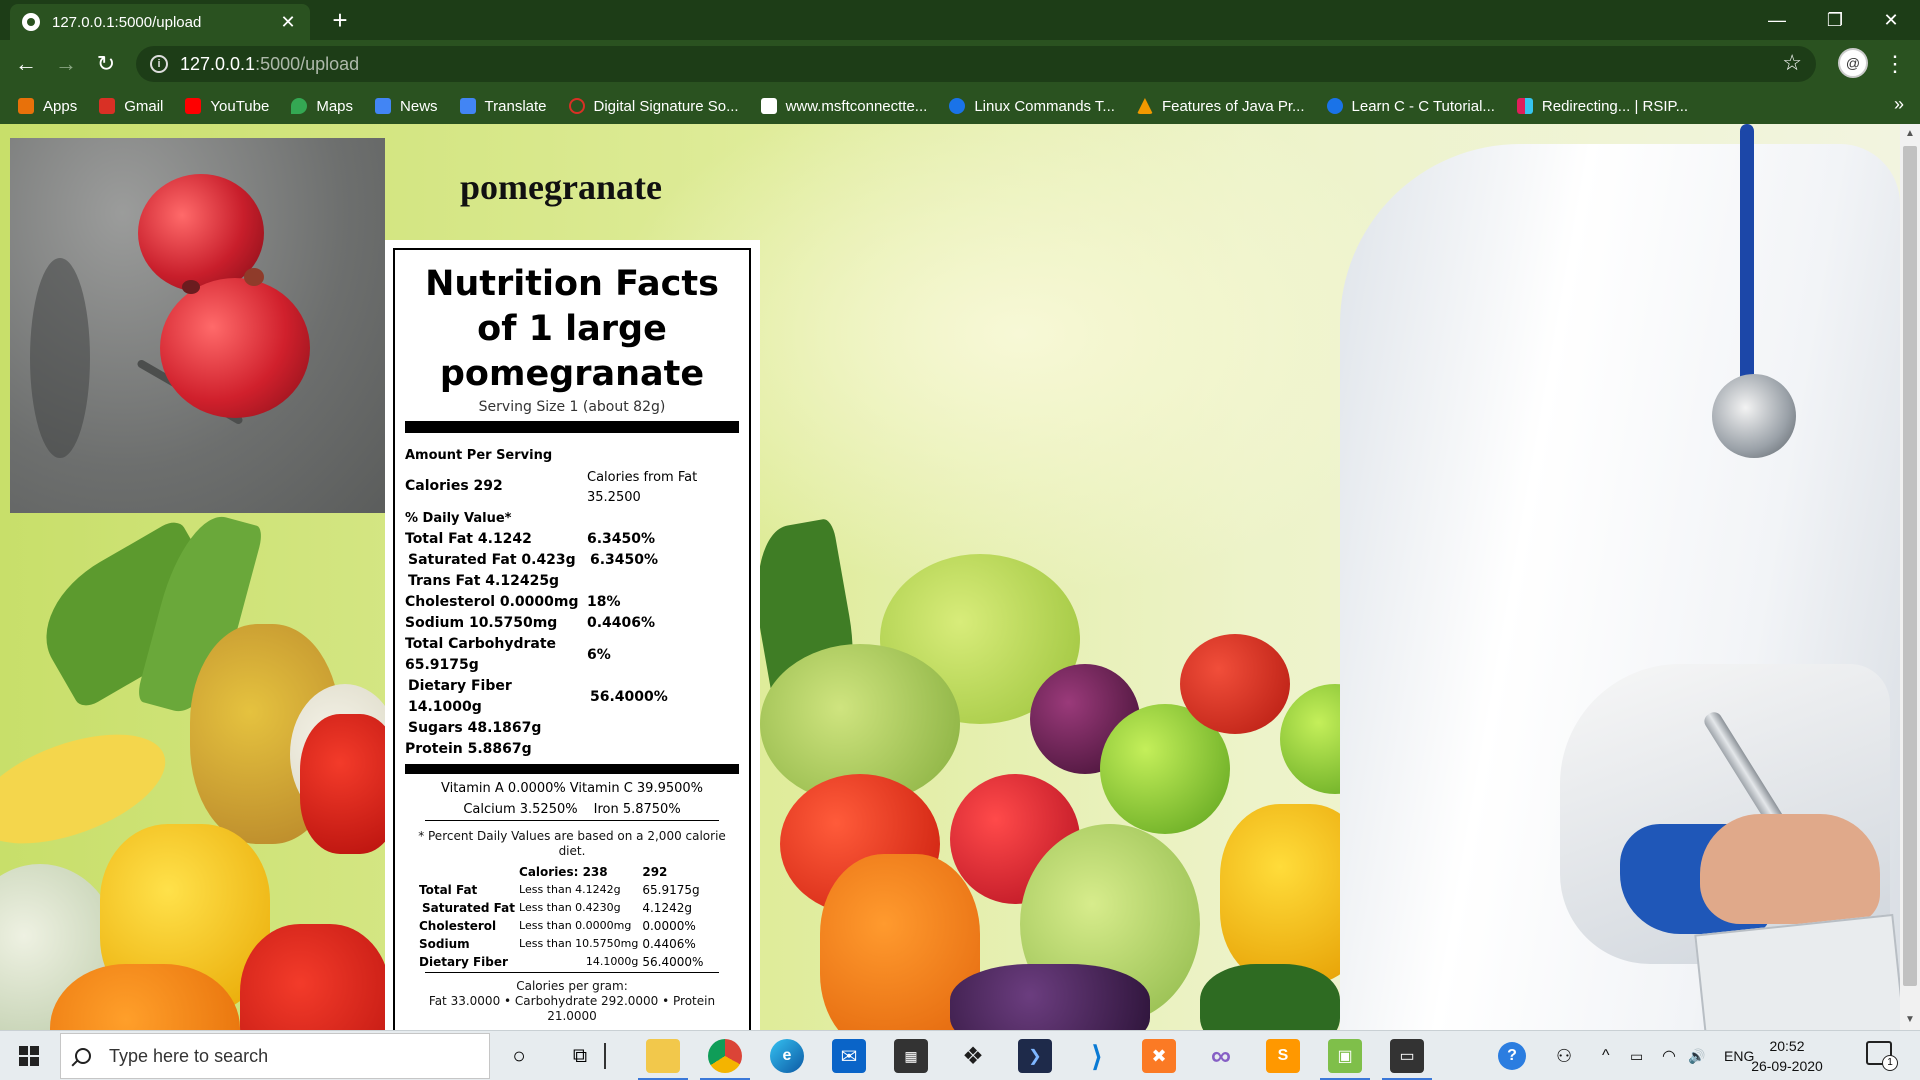  Describe the element at coordinates (1890, 1063) in the screenshot. I see `notification-count: 1` at that location.